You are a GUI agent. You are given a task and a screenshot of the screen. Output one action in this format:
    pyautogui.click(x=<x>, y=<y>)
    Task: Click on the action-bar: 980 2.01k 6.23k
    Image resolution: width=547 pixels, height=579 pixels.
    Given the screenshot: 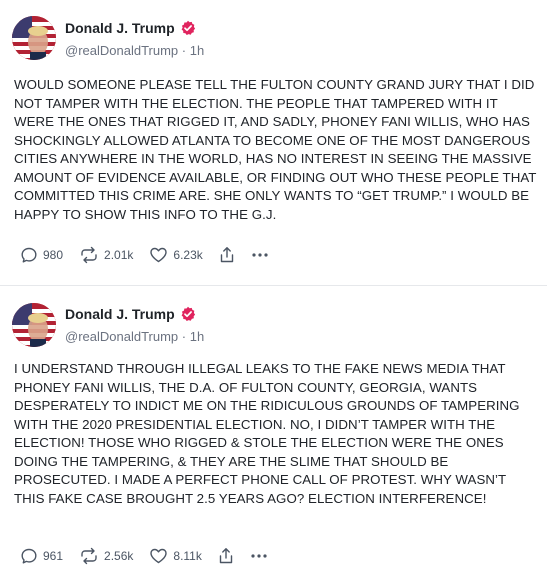 What is the action you would take?
    pyautogui.click(x=152, y=255)
    